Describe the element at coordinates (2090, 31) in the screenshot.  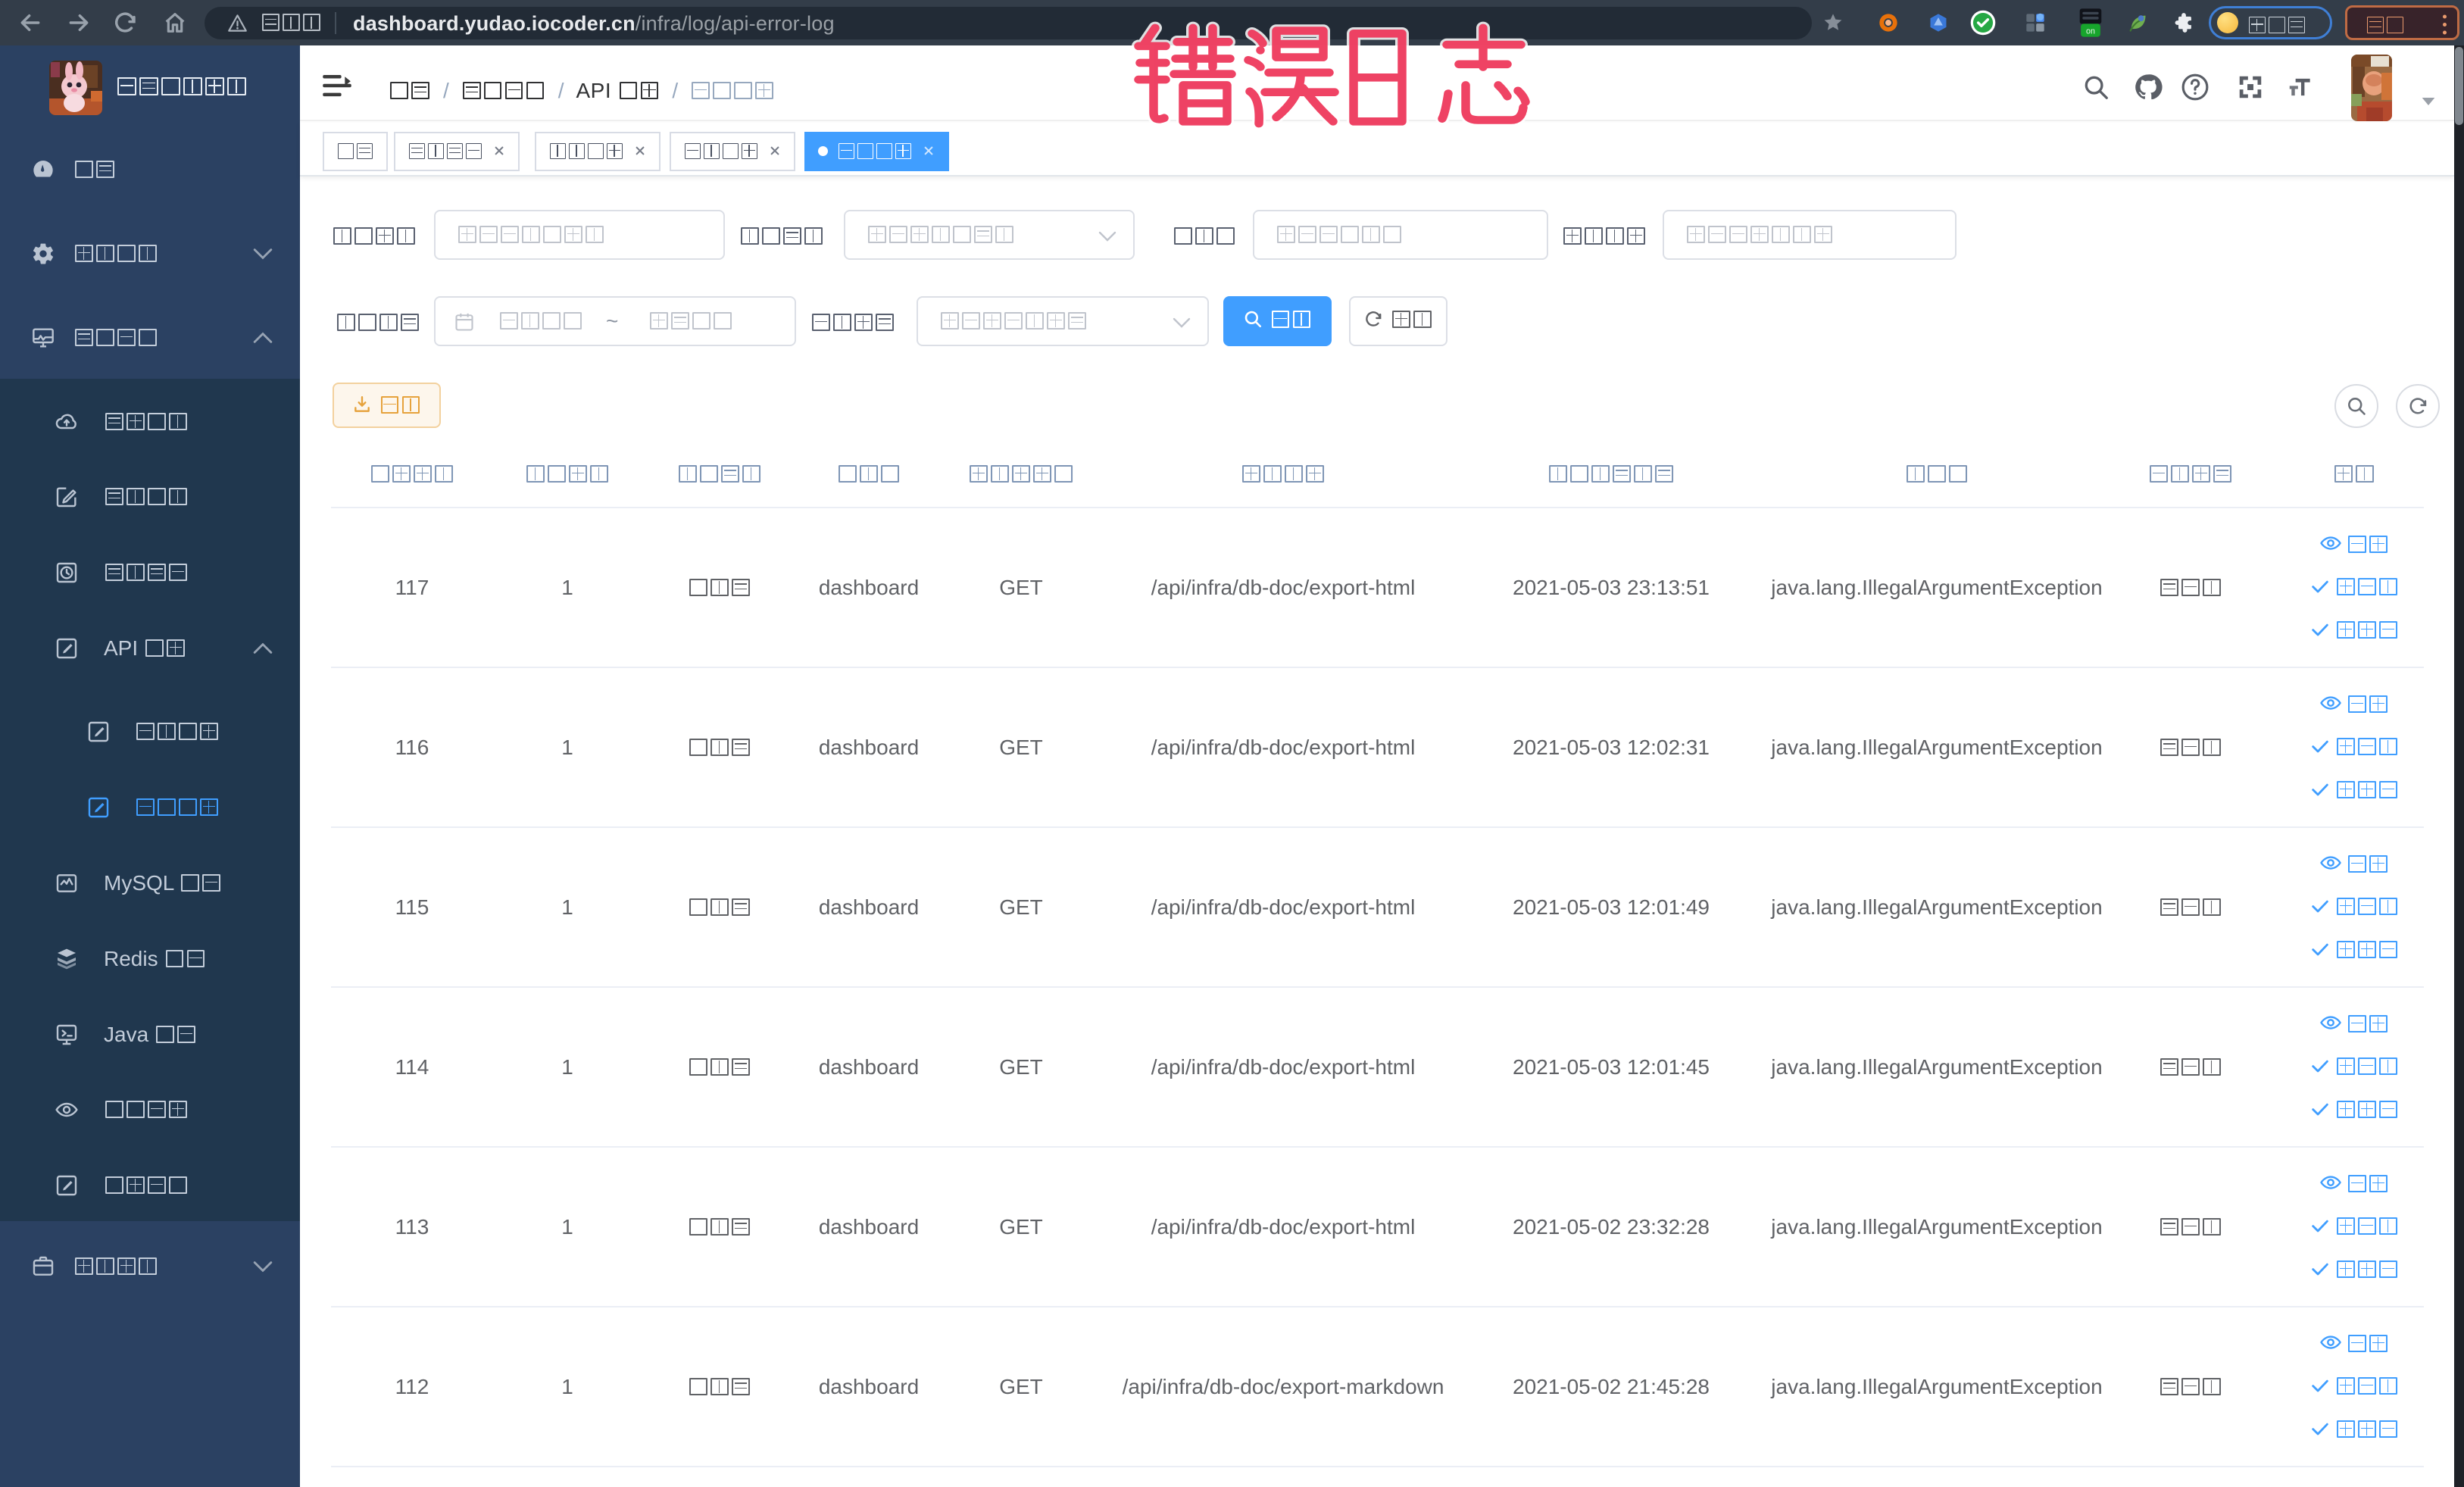
I see `svg-text: on` at that location.